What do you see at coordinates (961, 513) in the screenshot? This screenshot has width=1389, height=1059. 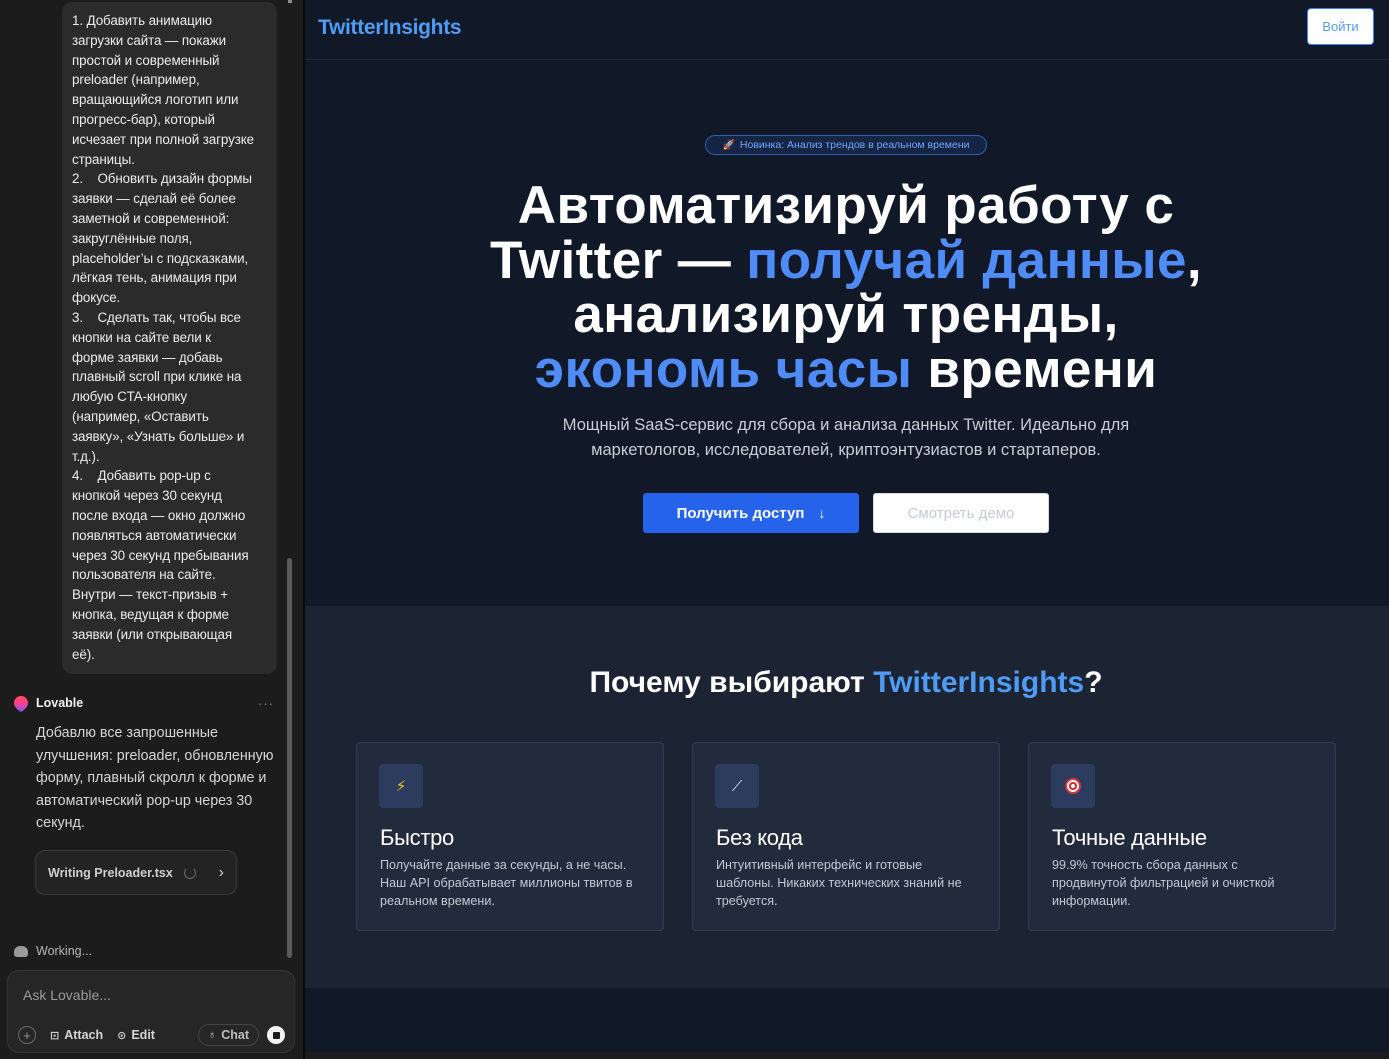 I see `watch-demo-button: Смотреть демо` at bounding box center [961, 513].